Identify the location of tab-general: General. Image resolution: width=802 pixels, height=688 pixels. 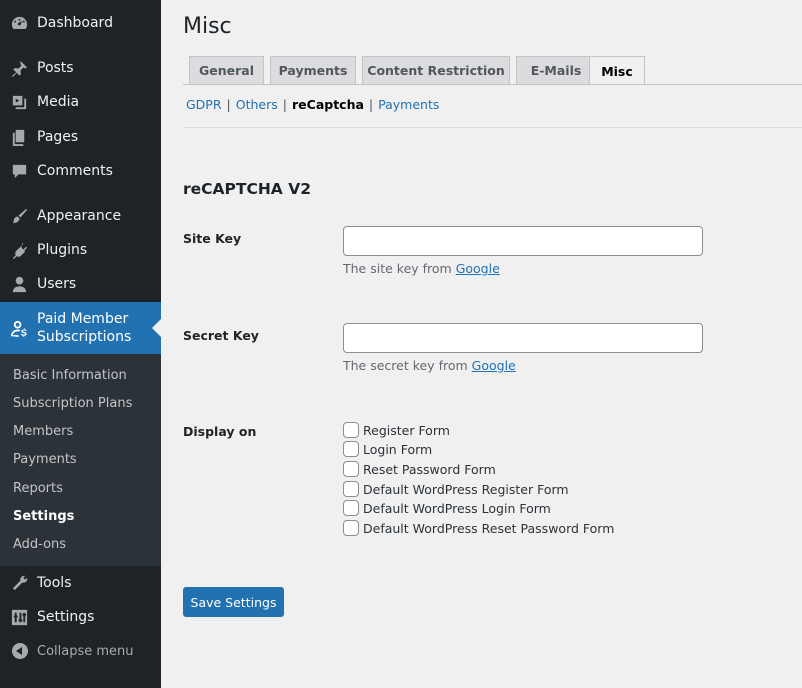
(226, 70).